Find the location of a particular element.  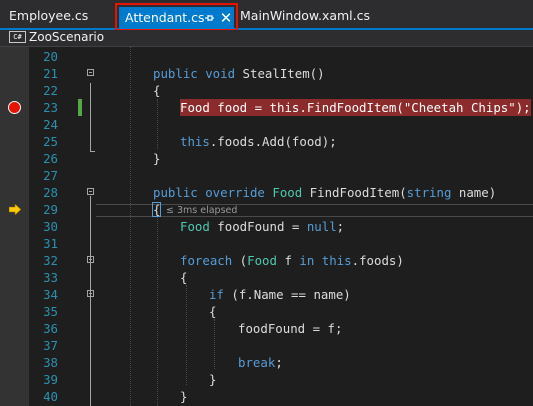

code-line: 26 } is located at coordinates (266, 158).